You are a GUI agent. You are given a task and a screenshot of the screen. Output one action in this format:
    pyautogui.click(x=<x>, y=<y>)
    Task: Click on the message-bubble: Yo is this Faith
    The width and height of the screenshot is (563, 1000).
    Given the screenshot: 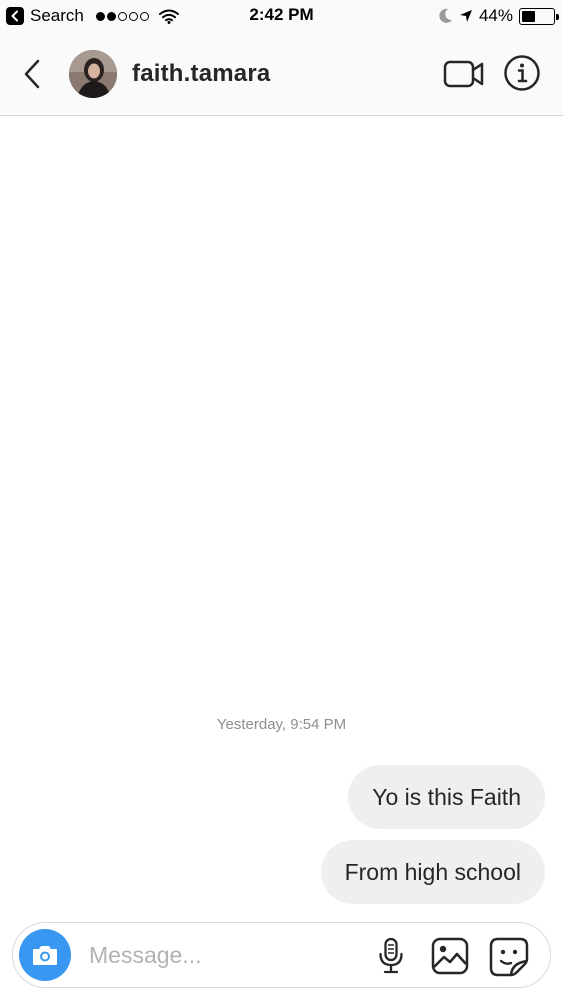 What is the action you would take?
    pyautogui.click(x=446, y=797)
    